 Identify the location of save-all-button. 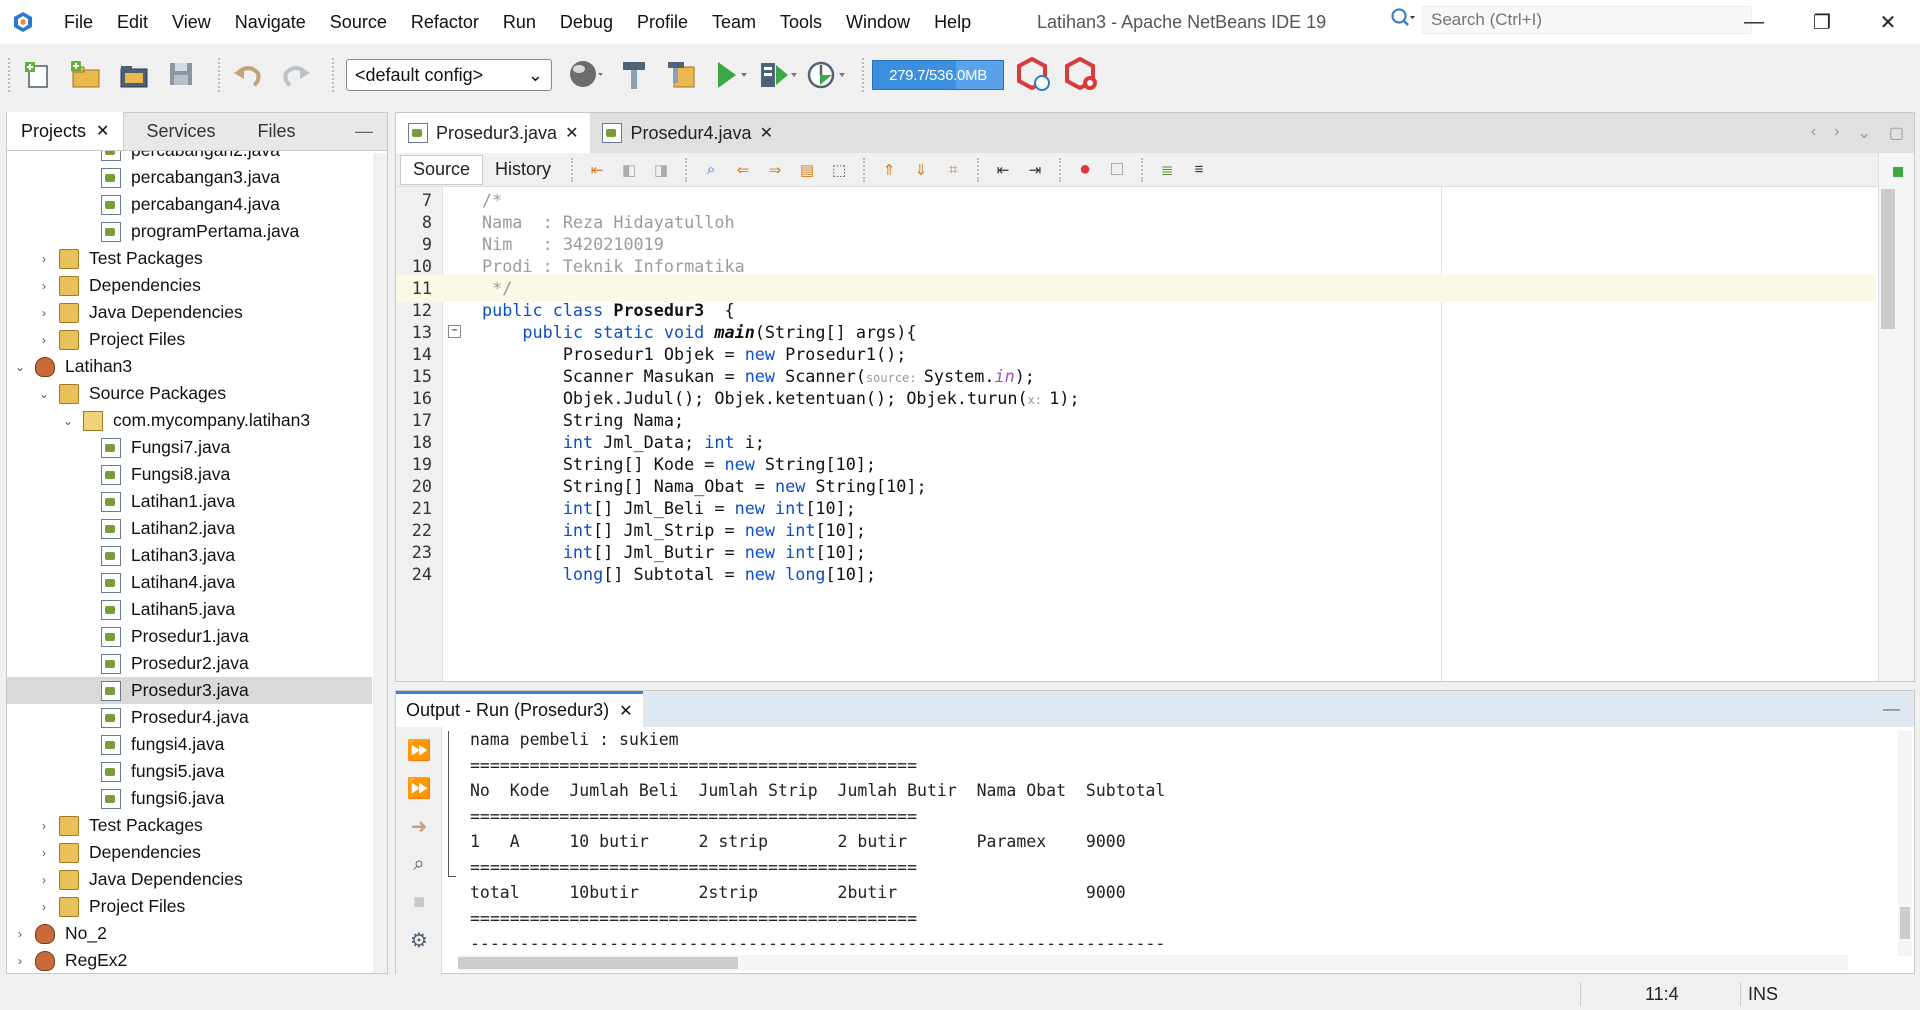
(182, 75).